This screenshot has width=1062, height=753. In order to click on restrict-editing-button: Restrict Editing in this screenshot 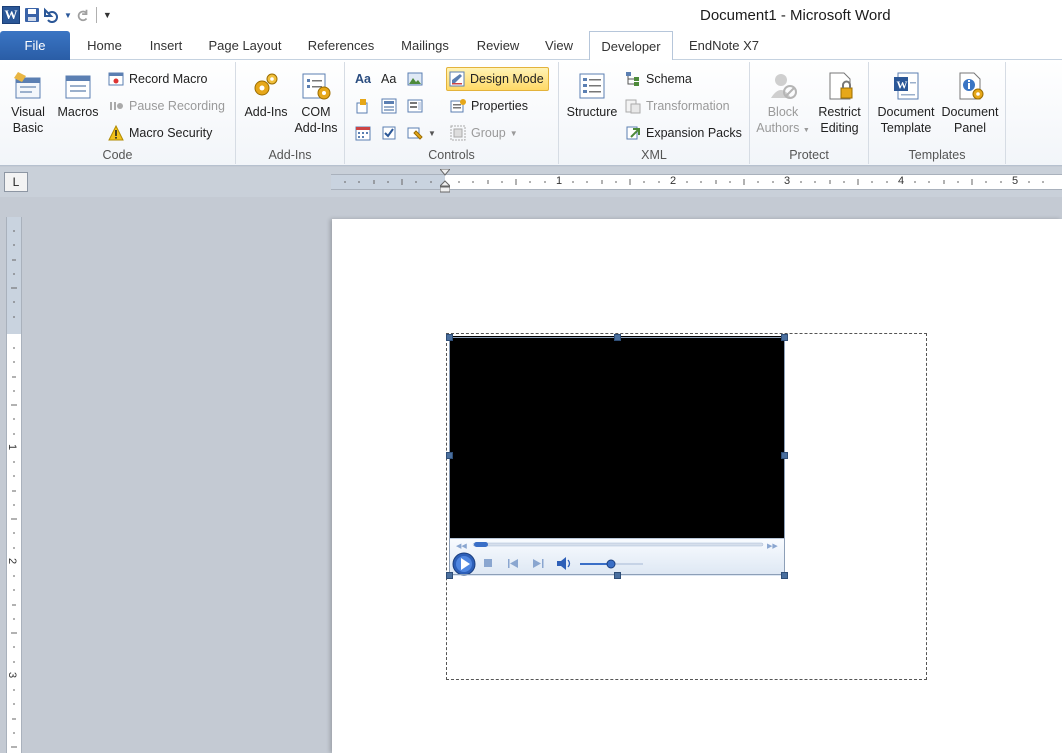, I will do `click(839, 103)`.